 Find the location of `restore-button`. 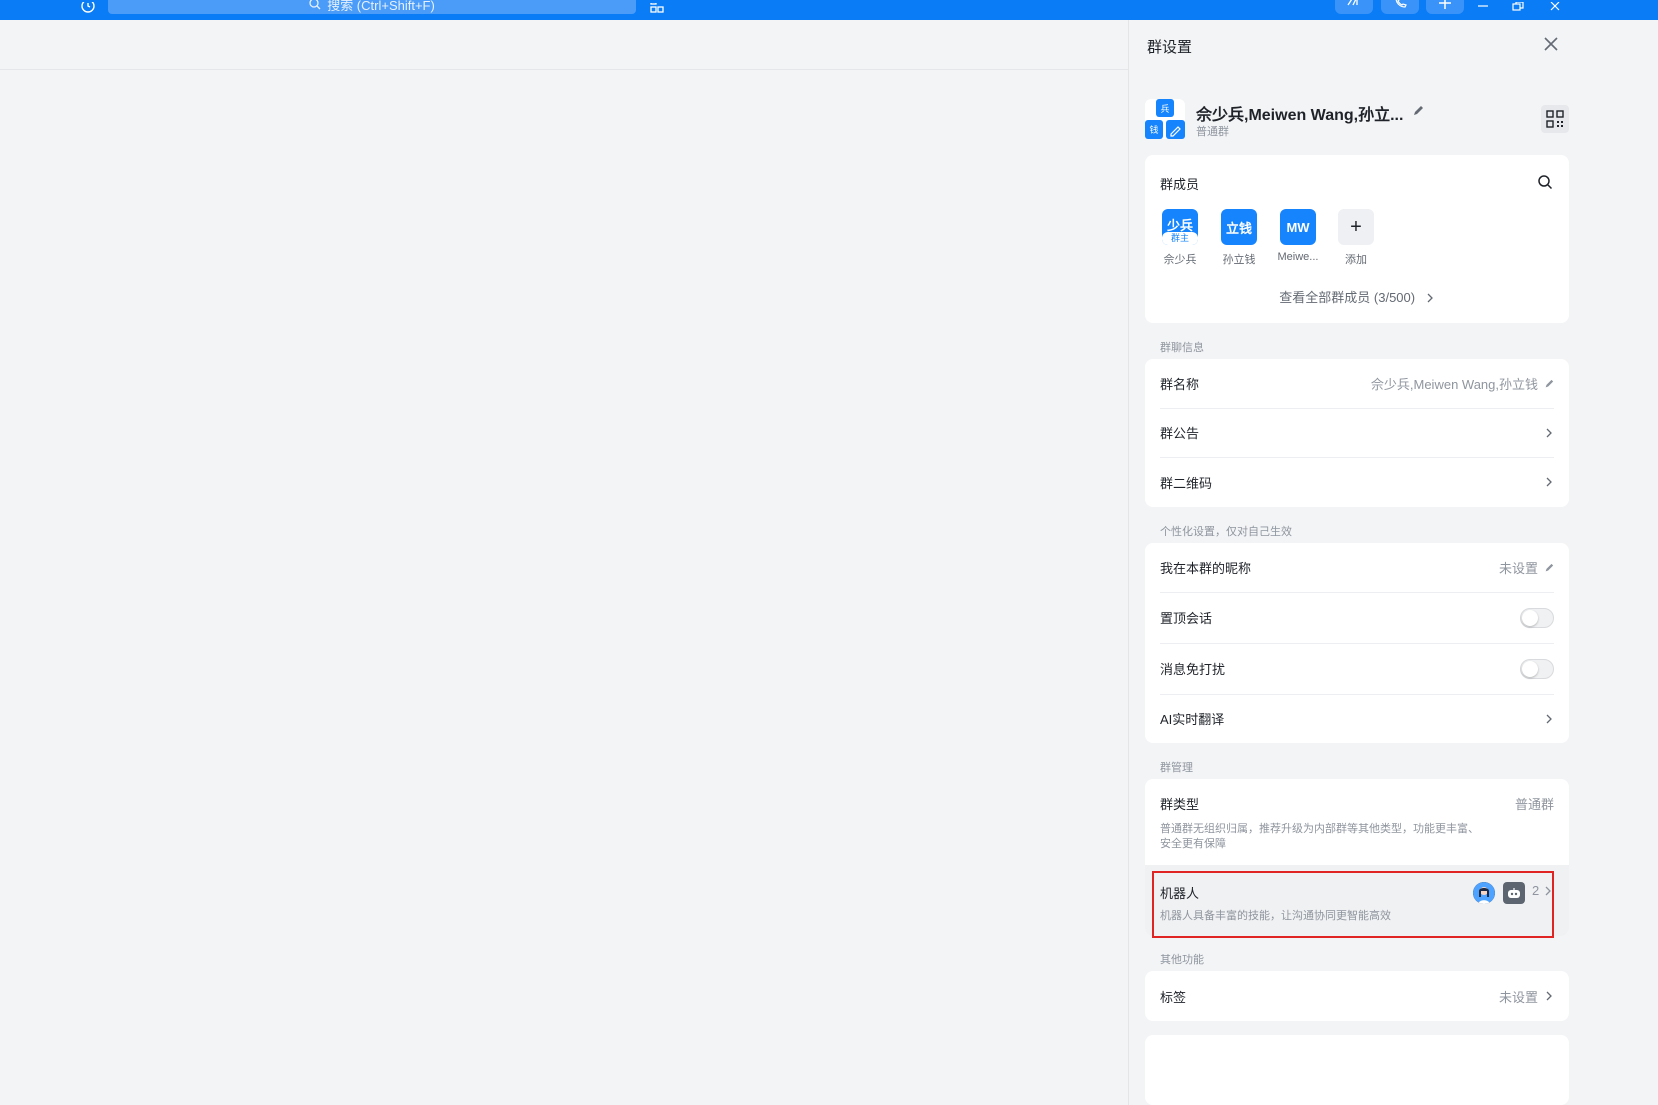

restore-button is located at coordinates (1518, 7).